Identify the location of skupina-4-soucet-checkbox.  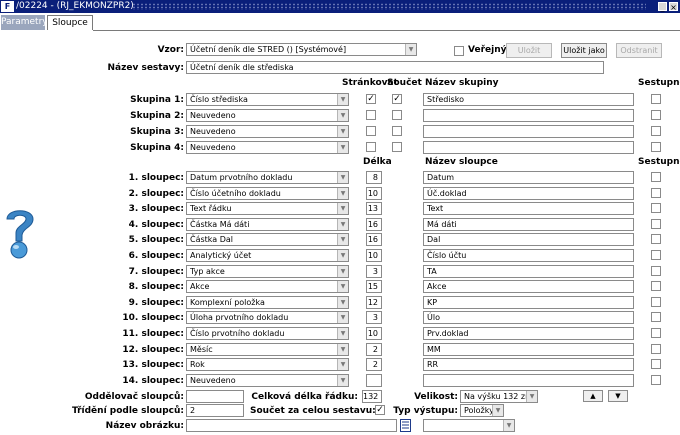
(397, 147).